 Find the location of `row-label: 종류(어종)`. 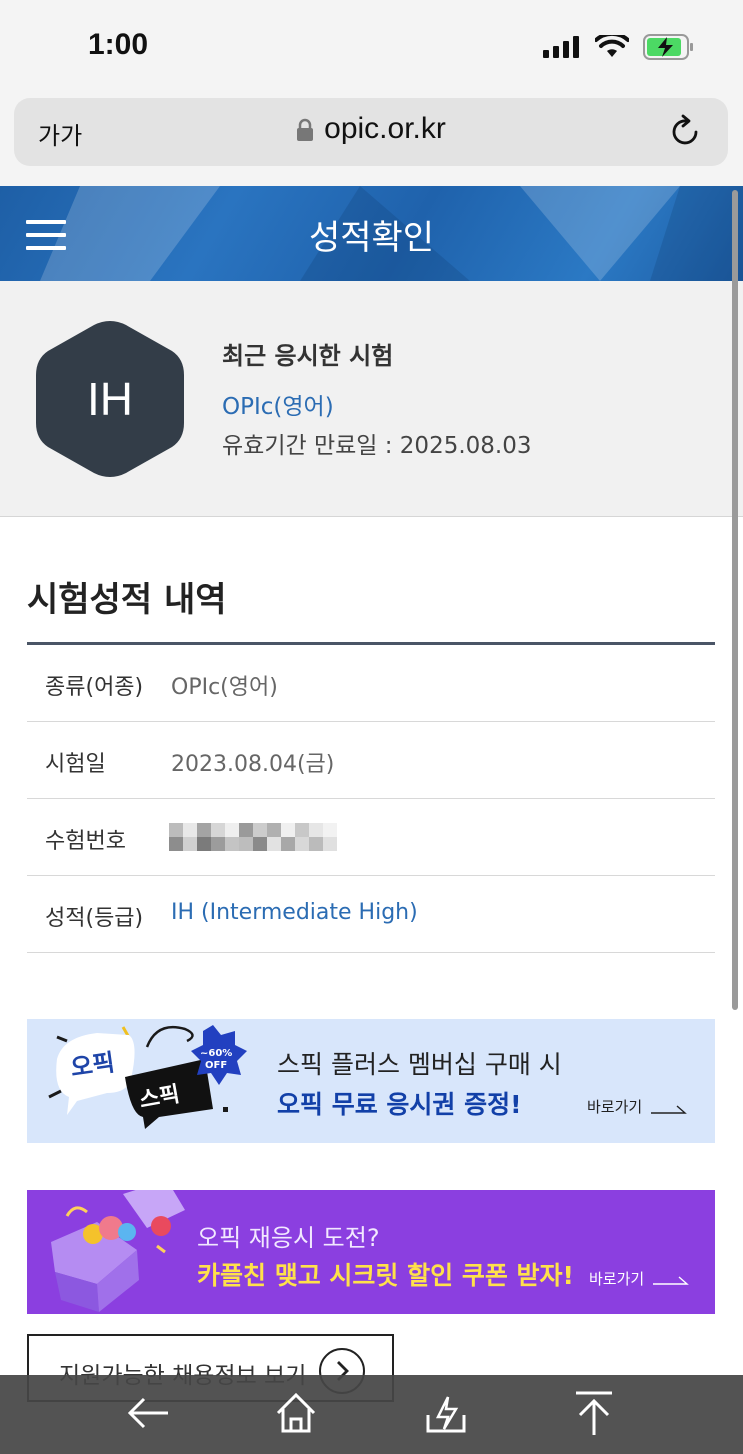

row-label: 종류(어종) is located at coordinates (94, 687).